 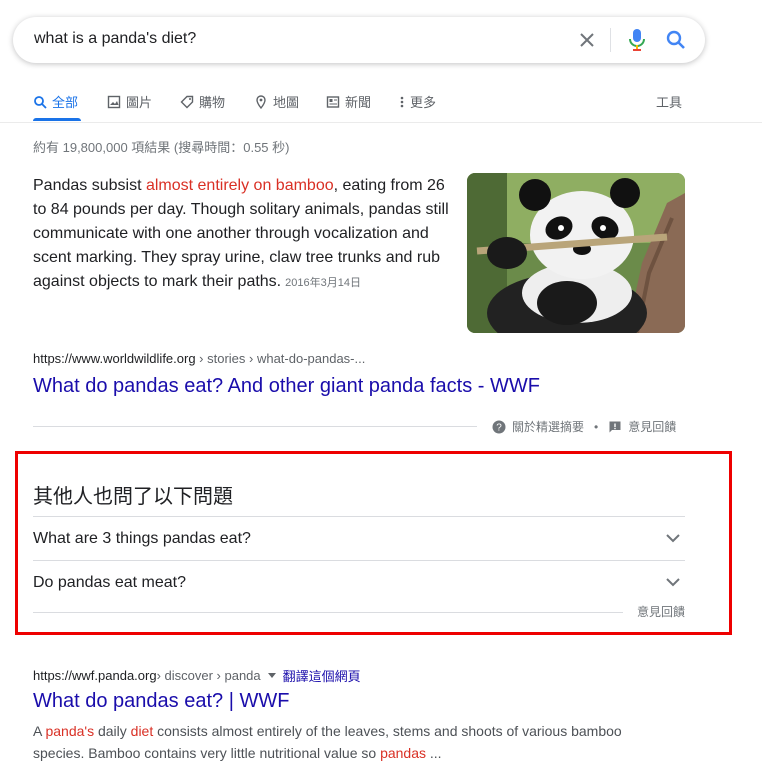 What do you see at coordinates (652, 426) in the screenshot?
I see `feedback-link: 意見回饋` at bounding box center [652, 426].